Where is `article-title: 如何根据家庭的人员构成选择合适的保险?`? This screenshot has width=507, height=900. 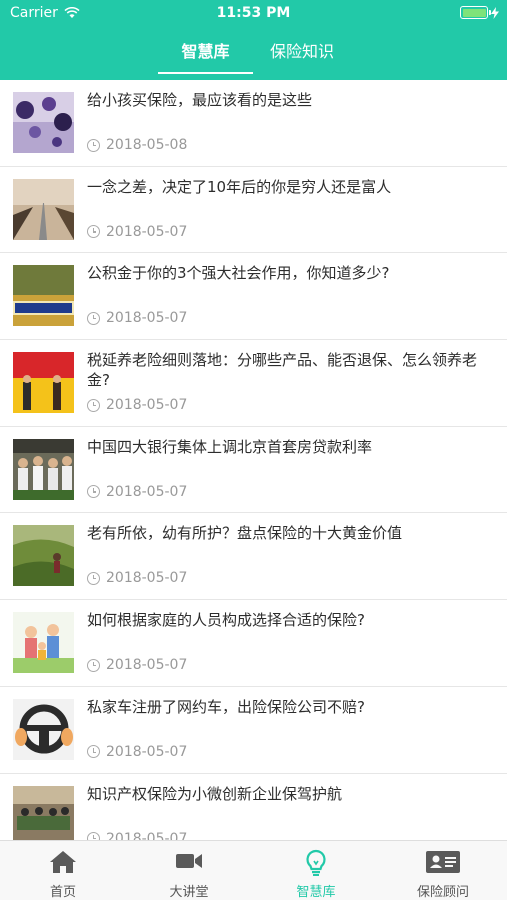 article-title: 如何根据家庭的人员构成选择合适的保险? is located at coordinates (226, 620).